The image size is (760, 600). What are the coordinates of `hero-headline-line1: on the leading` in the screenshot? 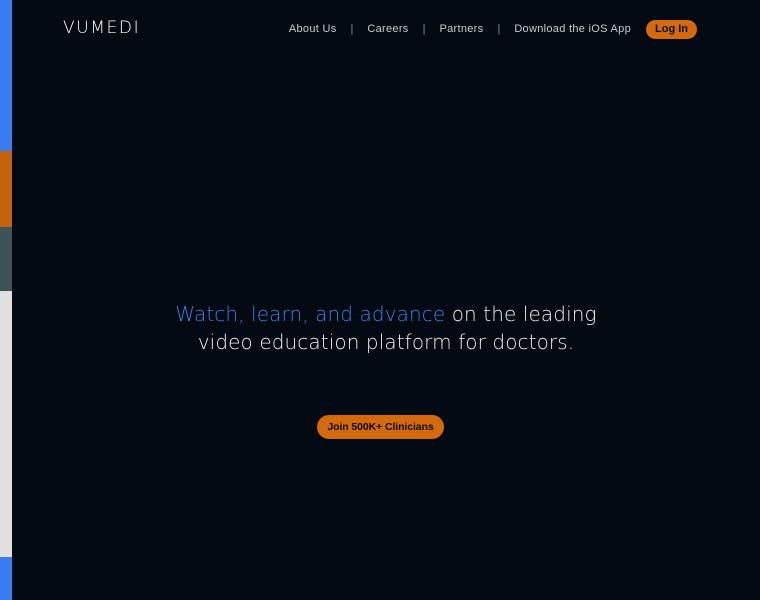 It's located at (524, 314).